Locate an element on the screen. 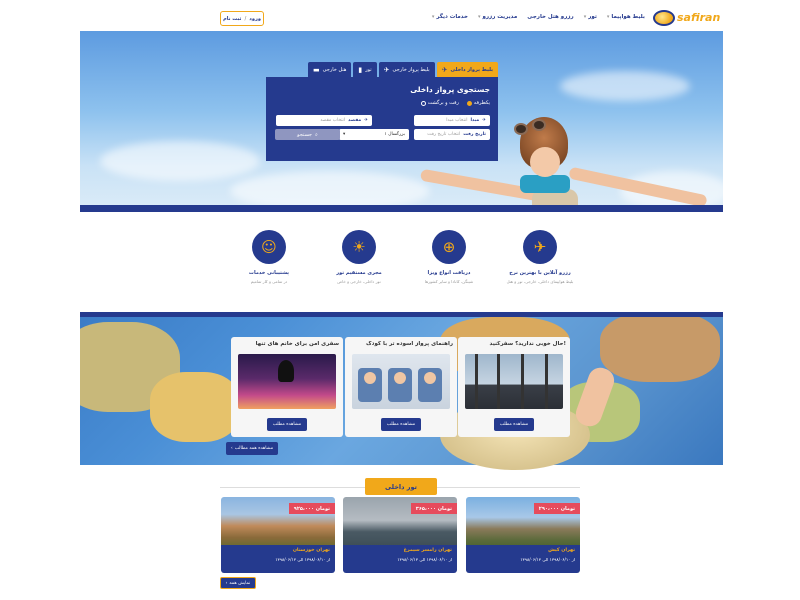  register-link: ثبت نام is located at coordinates (232, 19).